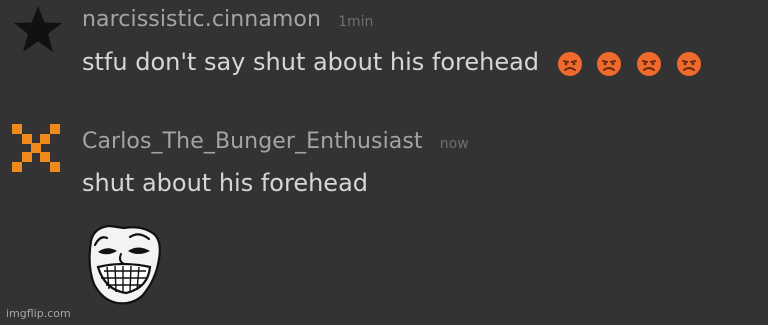  I want to click on message-text: stfu don't say shut about his forehead, so click(395, 62).